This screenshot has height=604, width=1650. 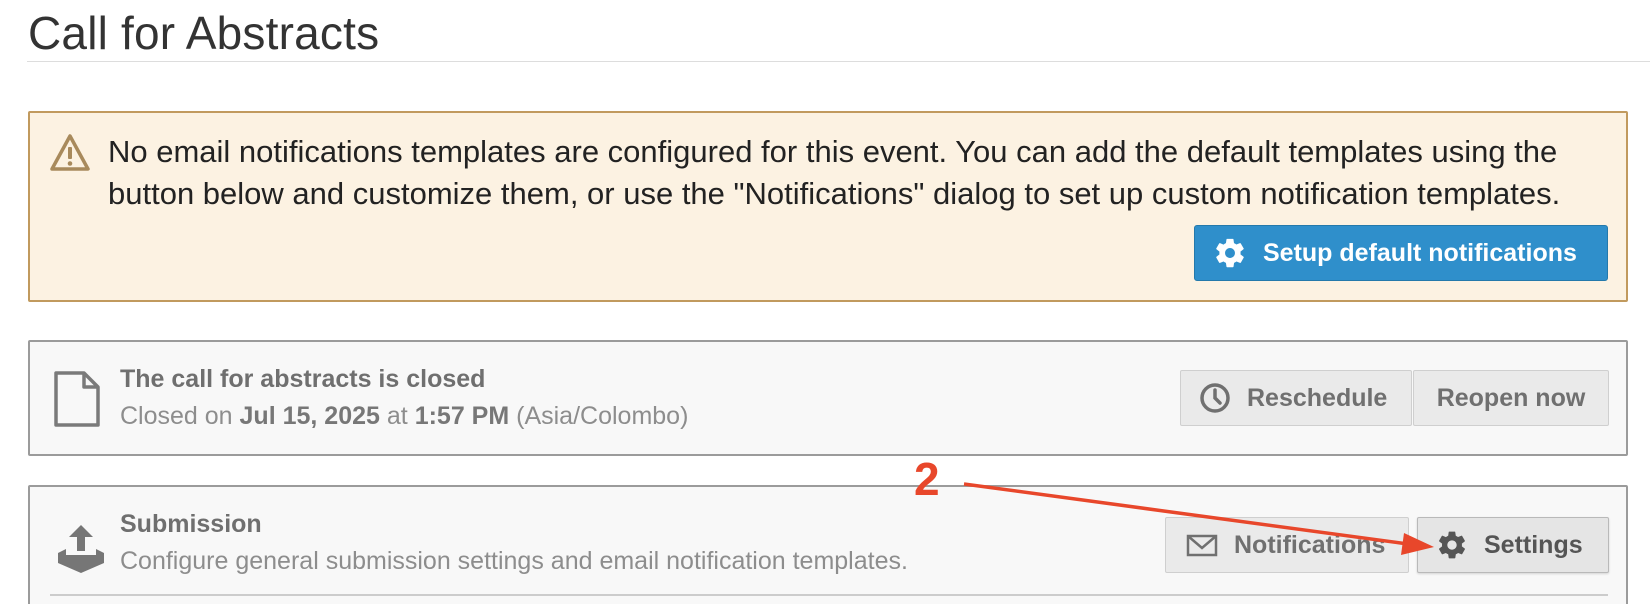 I want to click on annotation-step-number: 2, so click(x=927, y=479).